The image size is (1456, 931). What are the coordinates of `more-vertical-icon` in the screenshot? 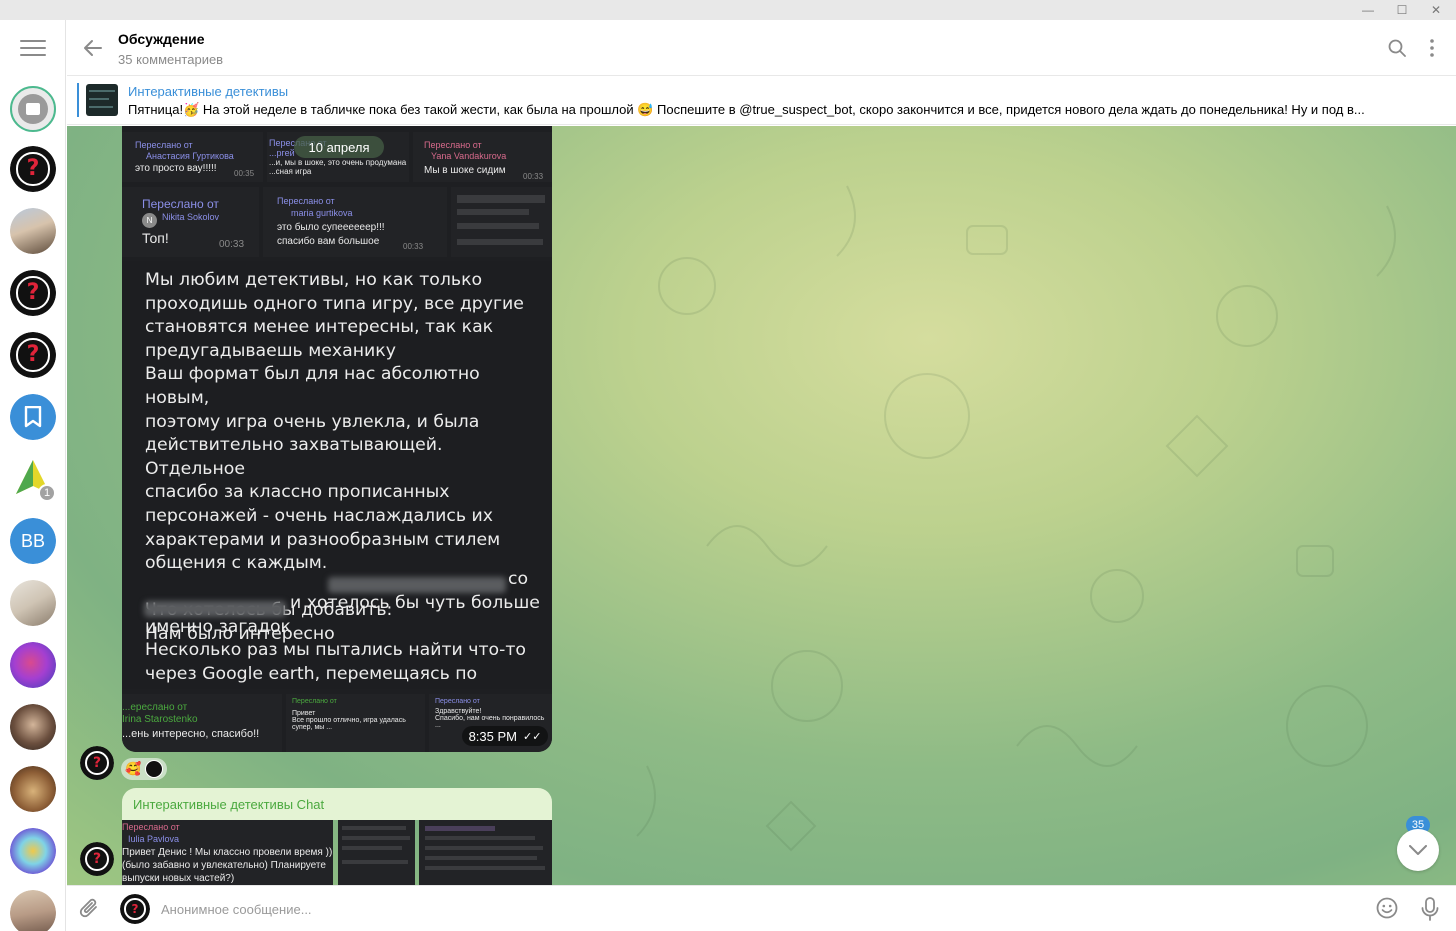 It's located at (1432, 48).